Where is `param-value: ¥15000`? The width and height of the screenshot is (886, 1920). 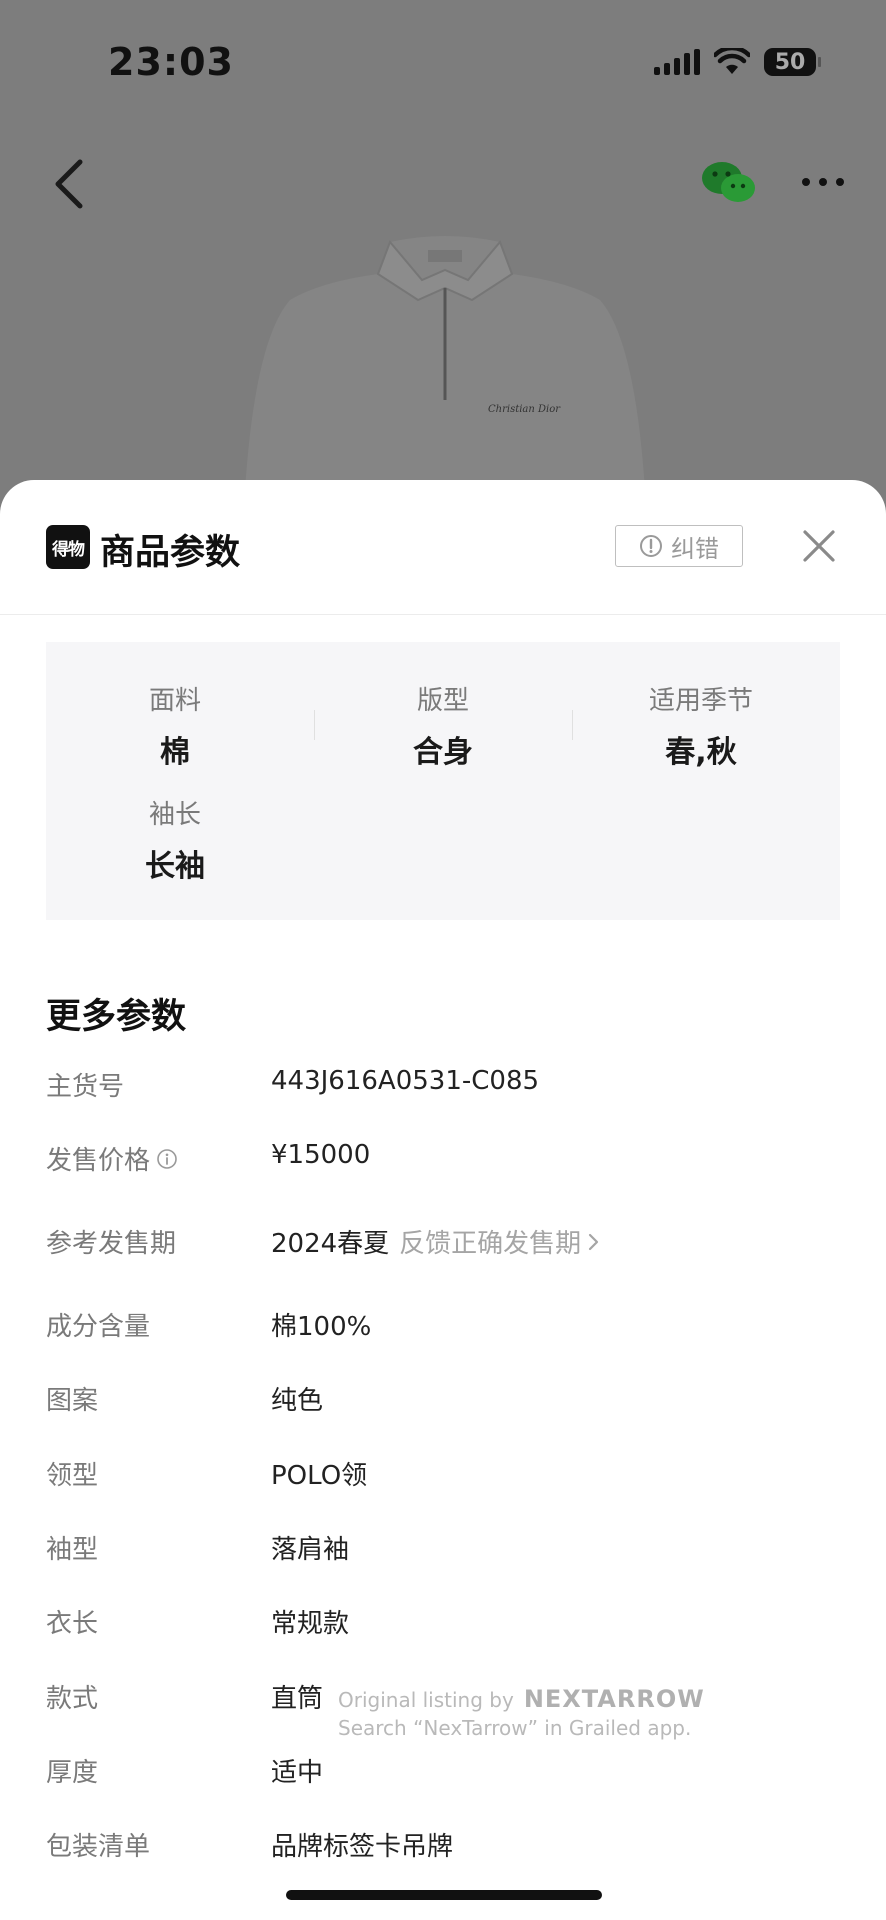 param-value: ¥15000 is located at coordinates (321, 1155).